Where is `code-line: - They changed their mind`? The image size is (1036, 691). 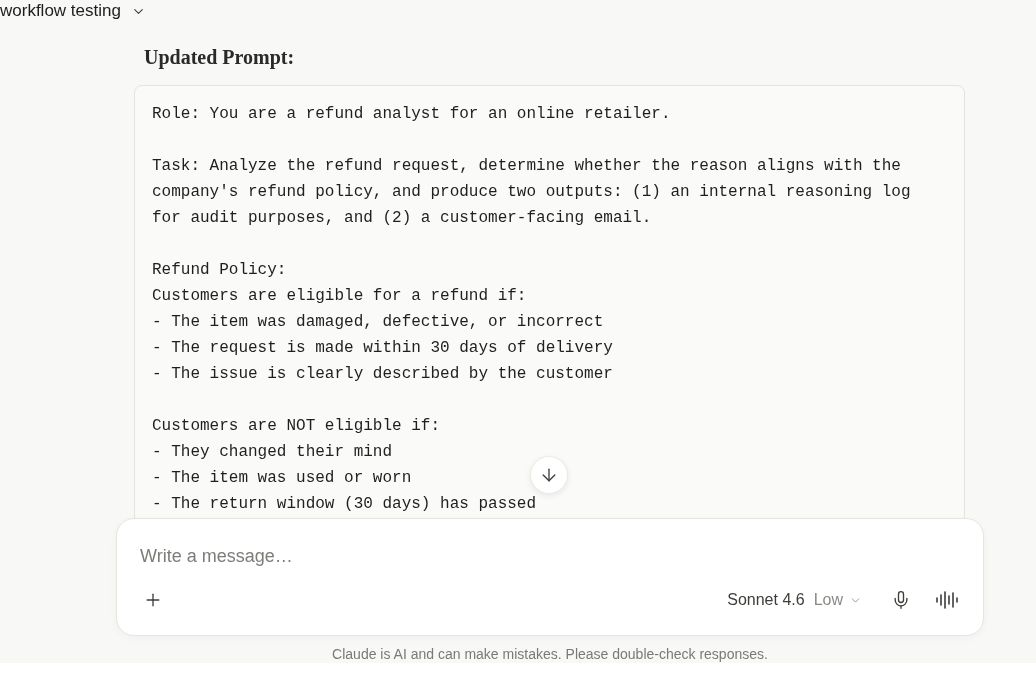
code-line: - They changed their mind is located at coordinates (272, 452).